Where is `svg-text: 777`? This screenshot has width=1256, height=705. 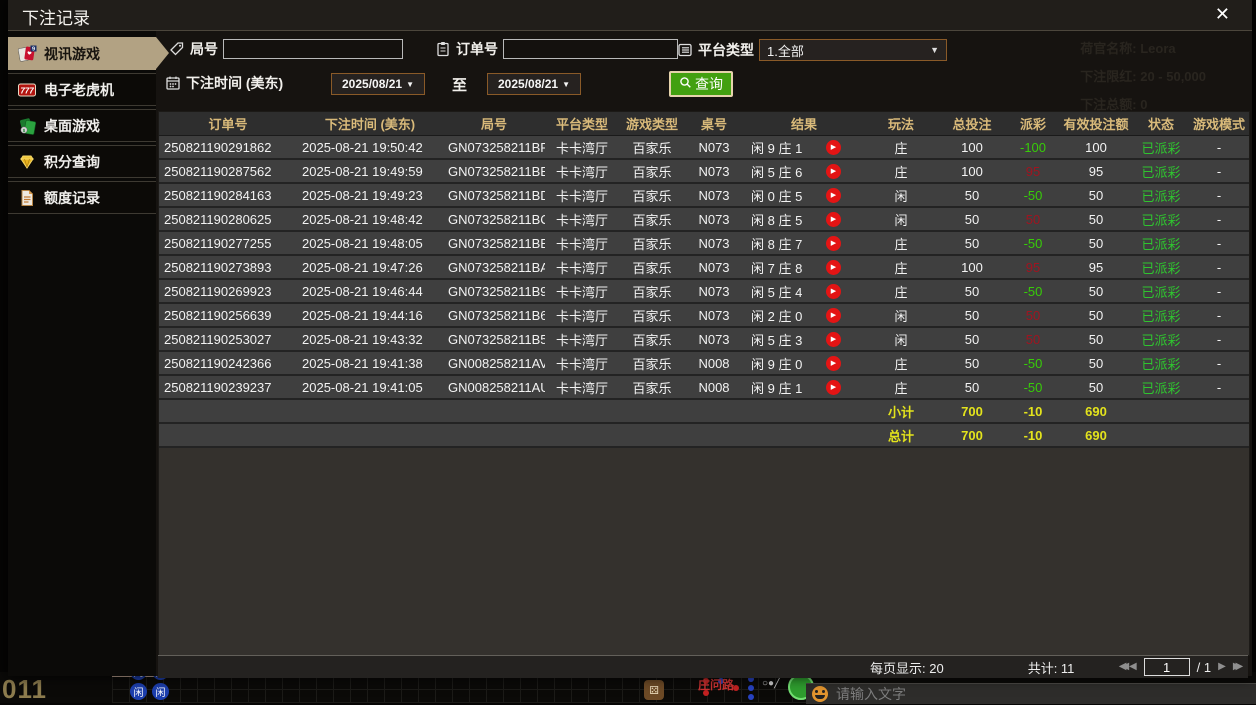 svg-text: 777 is located at coordinates (27, 90).